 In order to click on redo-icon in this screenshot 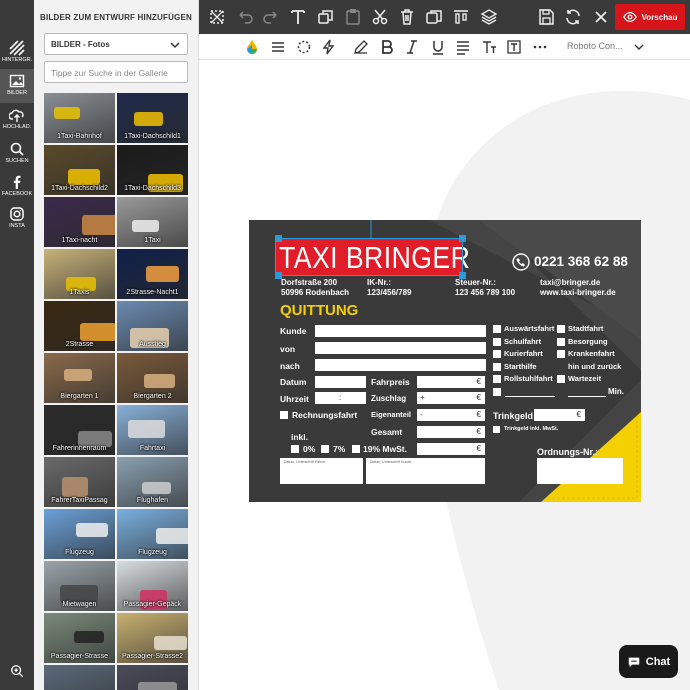, I will do `click(271, 17)`.